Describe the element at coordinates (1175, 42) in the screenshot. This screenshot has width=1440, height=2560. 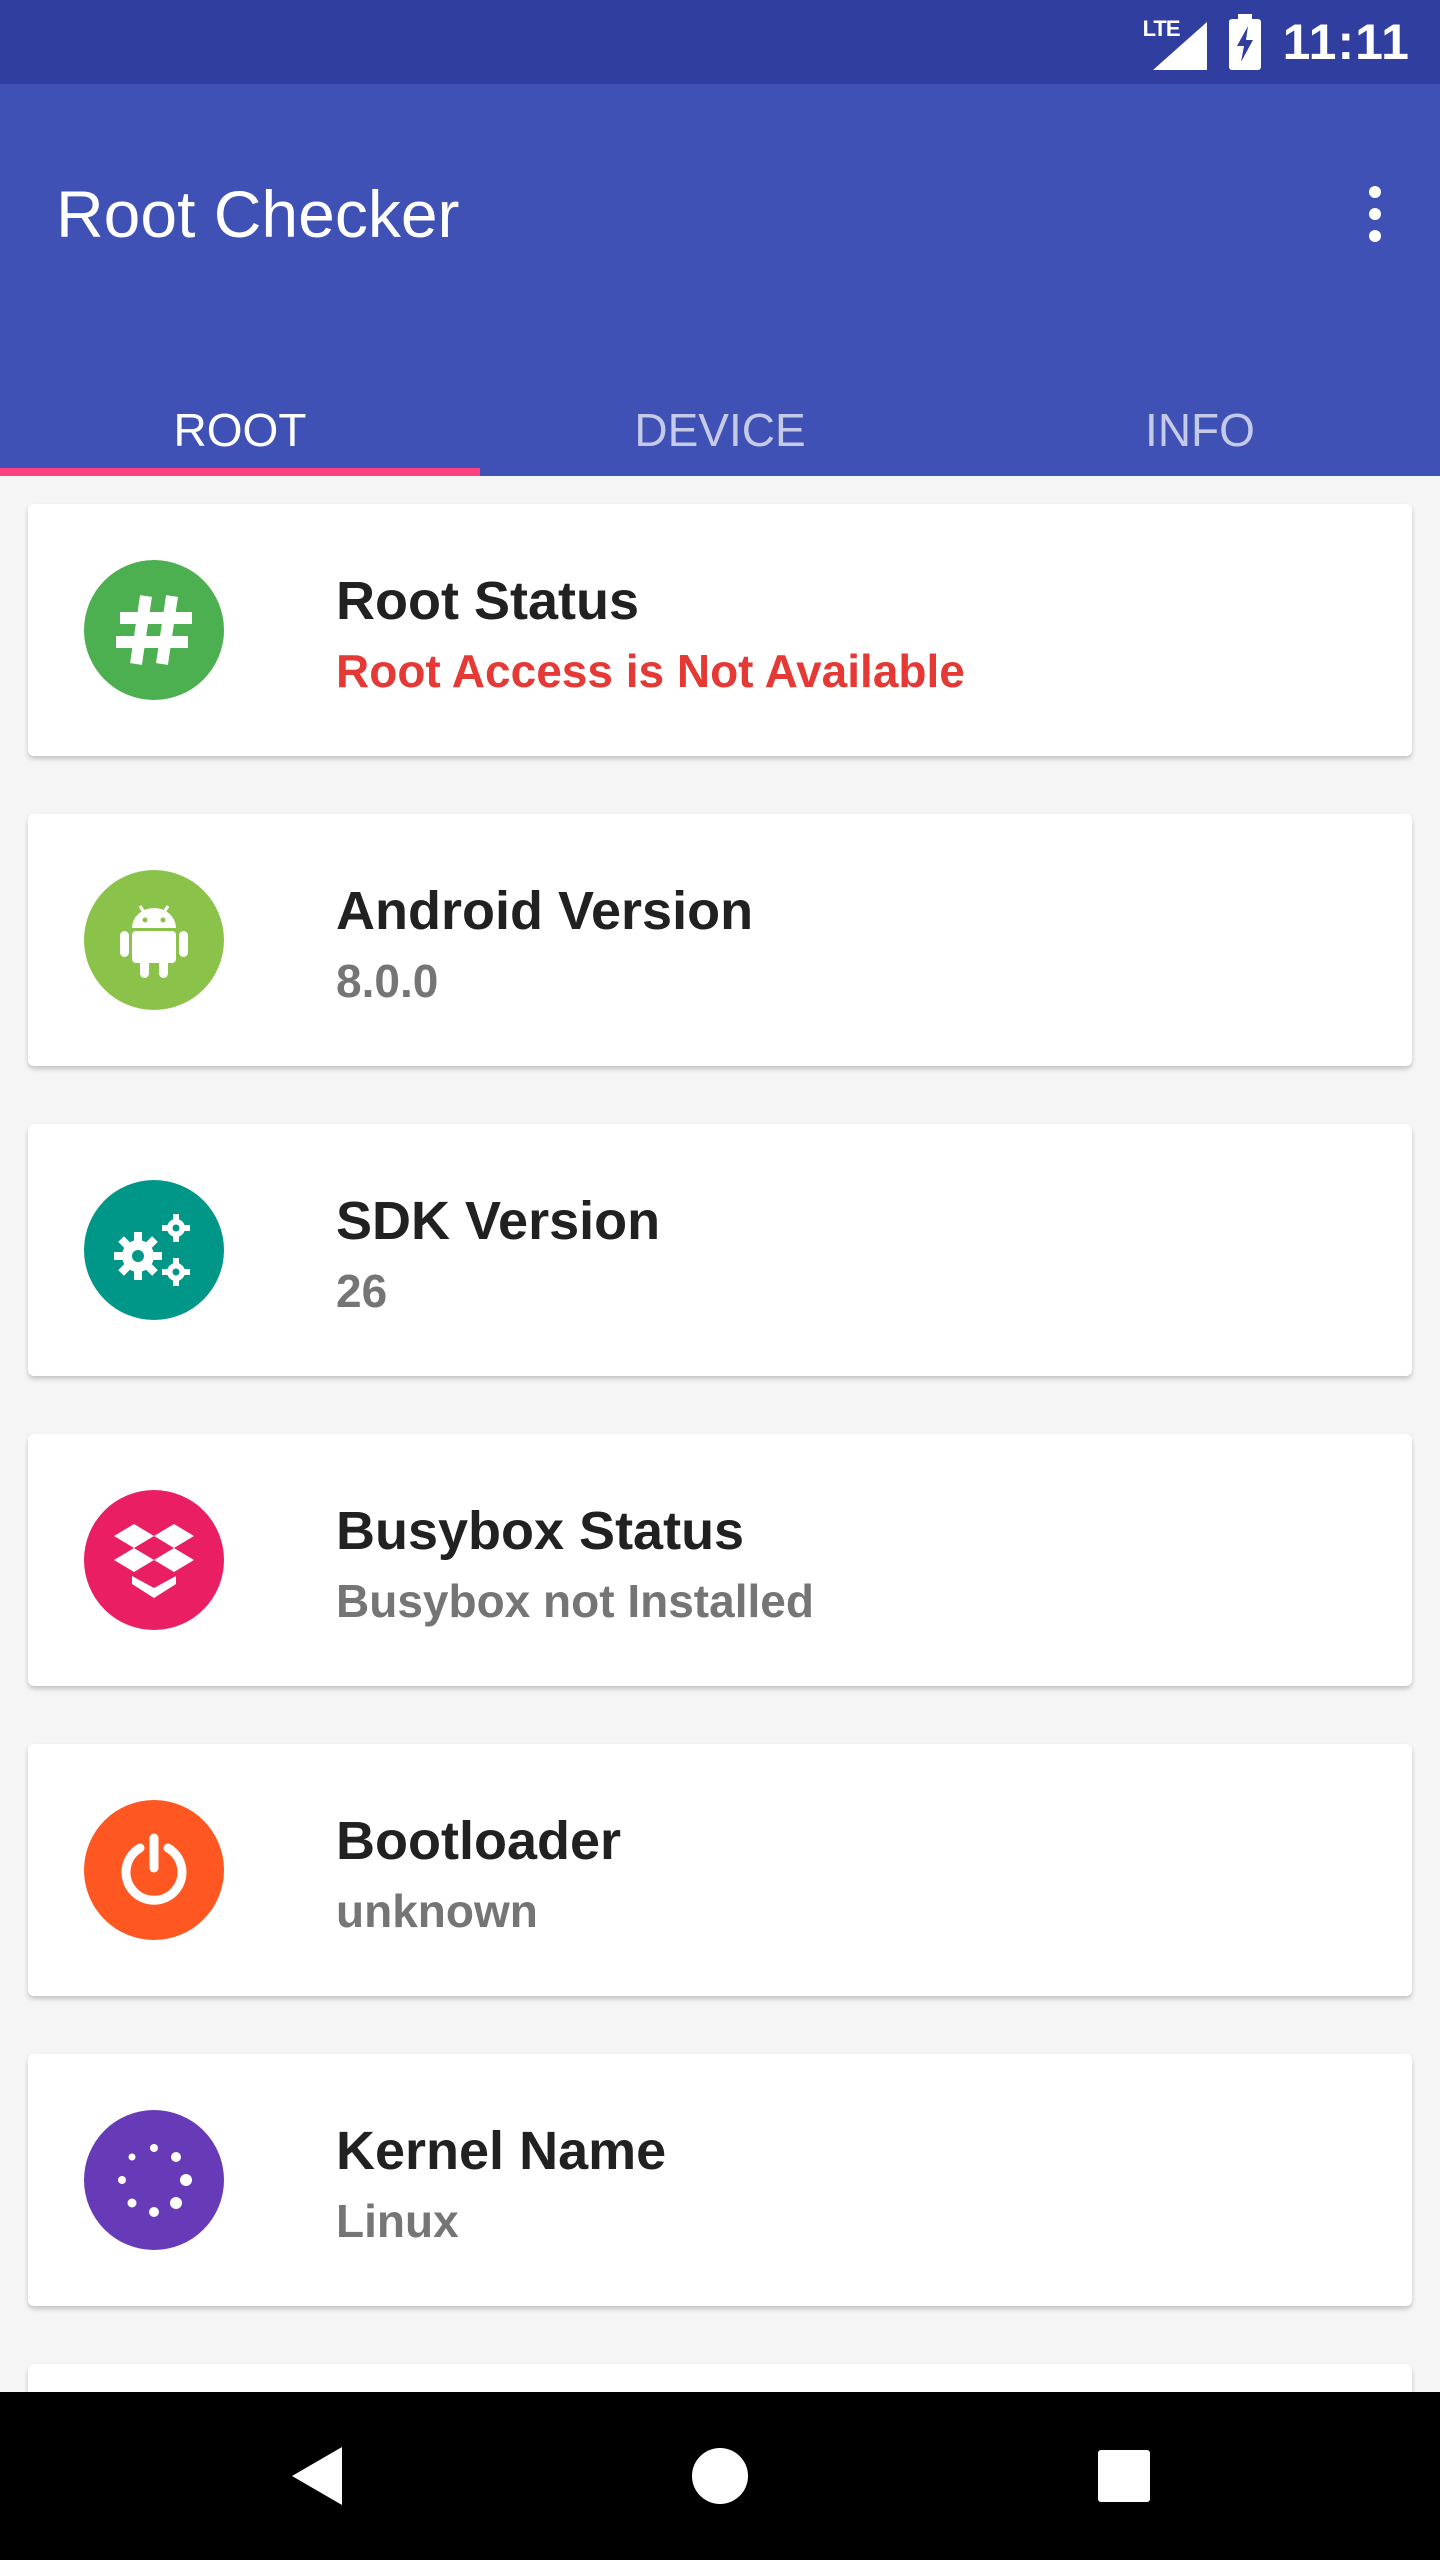
I see `signal-icon: LTE` at that location.